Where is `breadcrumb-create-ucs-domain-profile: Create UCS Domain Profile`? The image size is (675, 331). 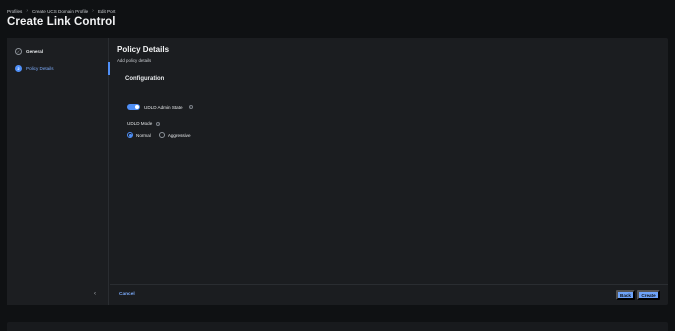 breadcrumb-create-ucs-domain-profile: Create UCS Domain Profile is located at coordinates (60, 11).